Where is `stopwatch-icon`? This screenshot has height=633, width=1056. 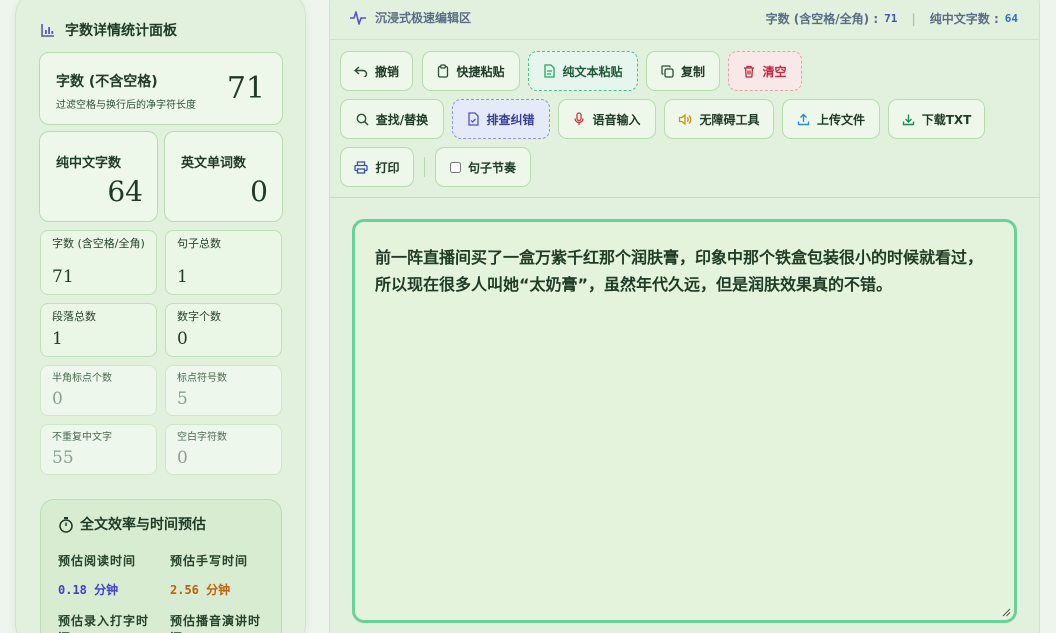
stopwatch-icon is located at coordinates (66, 524).